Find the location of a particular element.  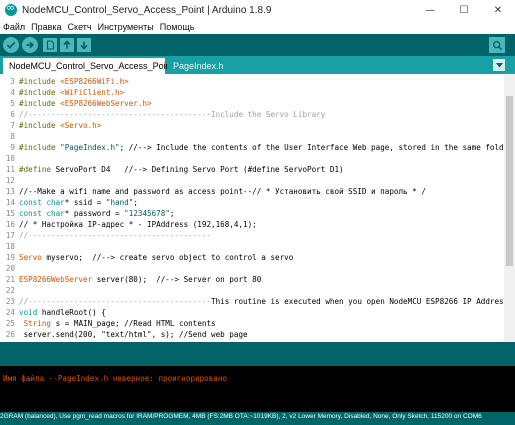

code-token: * password = is located at coordinates (94, 213).